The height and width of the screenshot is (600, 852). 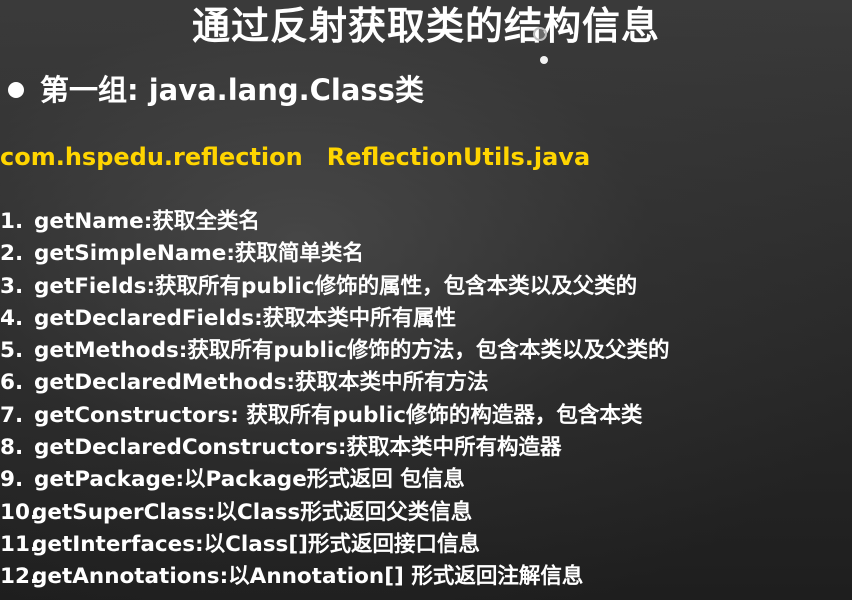 I want to click on method-item: 1. getName:获取全类名, so click(x=334, y=222).